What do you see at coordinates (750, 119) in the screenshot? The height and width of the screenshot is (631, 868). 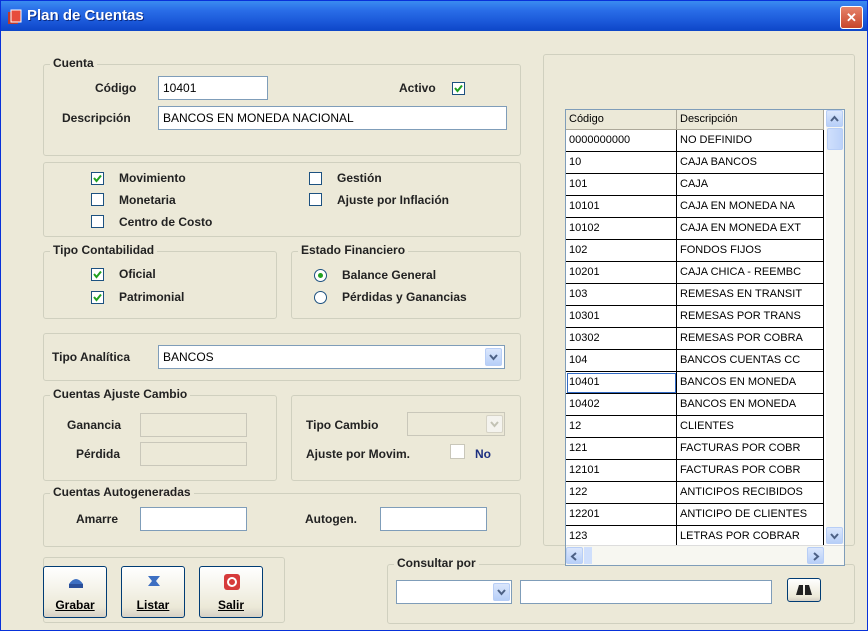 I see `col-descripcion-header: Descripción` at bounding box center [750, 119].